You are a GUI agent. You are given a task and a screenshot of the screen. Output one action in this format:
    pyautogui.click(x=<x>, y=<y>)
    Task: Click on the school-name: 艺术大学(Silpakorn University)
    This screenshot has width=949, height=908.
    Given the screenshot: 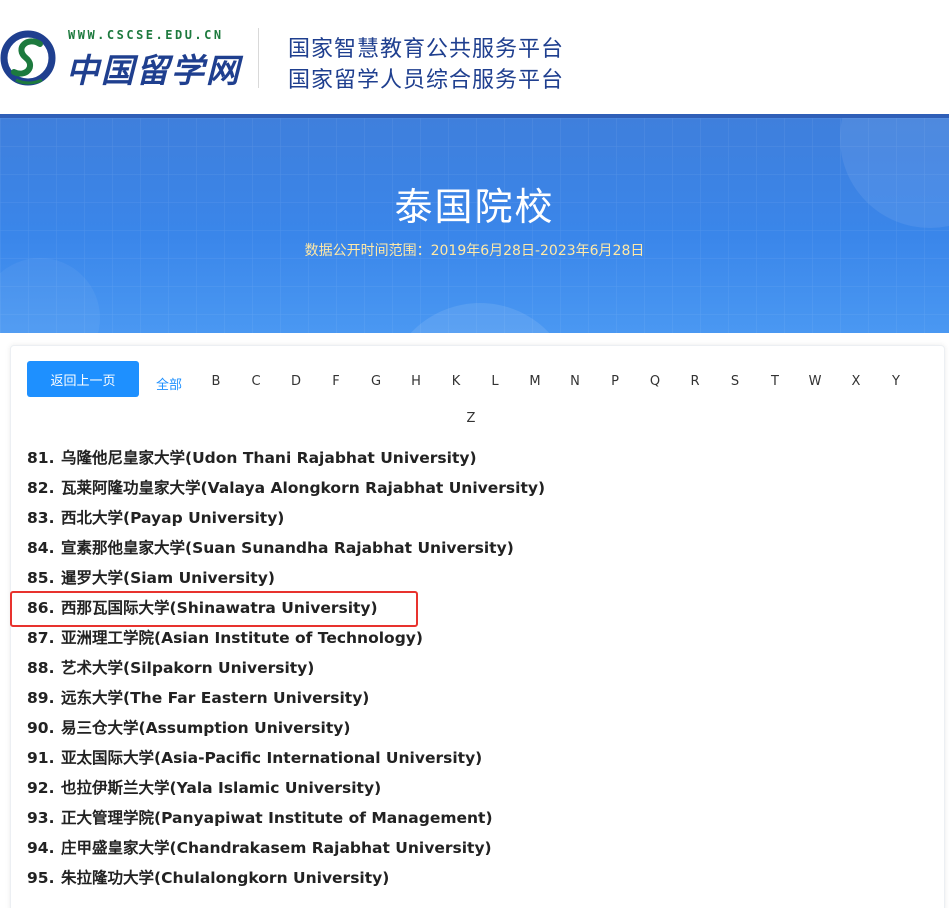 What is the action you would take?
    pyautogui.click(x=187, y=668)
    